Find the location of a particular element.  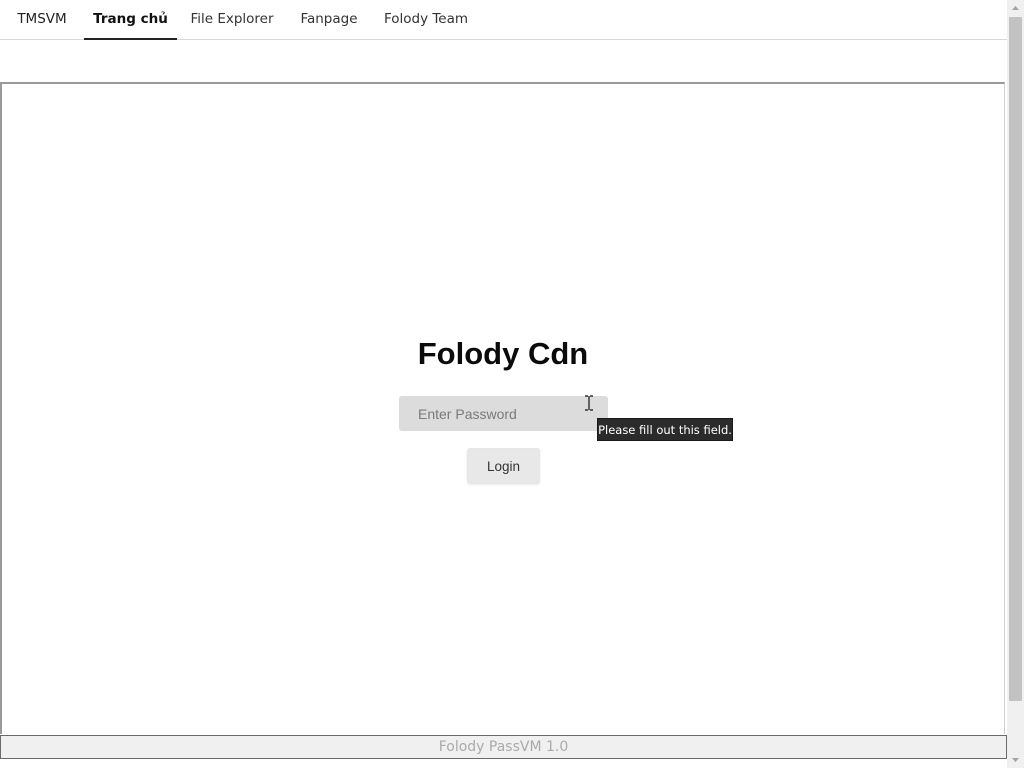

nav-brand: TMSVM is located at coordinates (42, 19).